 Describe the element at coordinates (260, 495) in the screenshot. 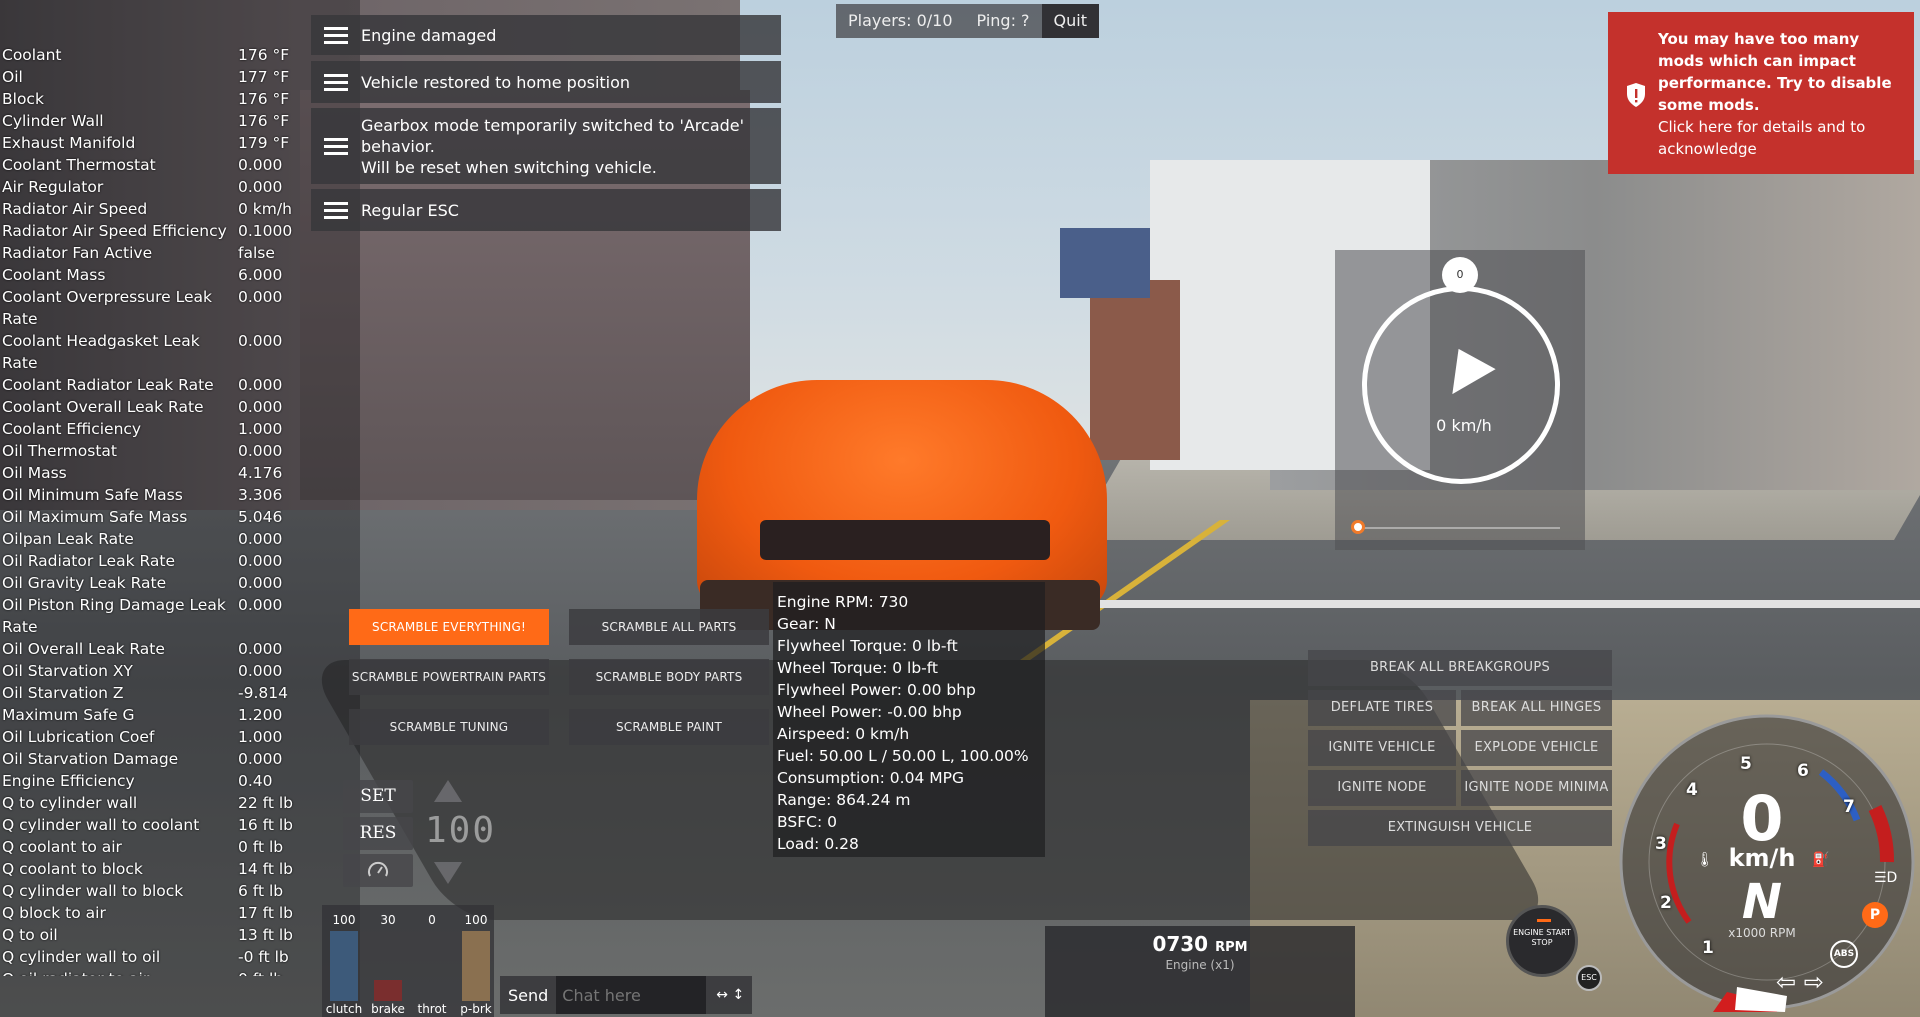

I see `debug-value: 3.306` at that location.